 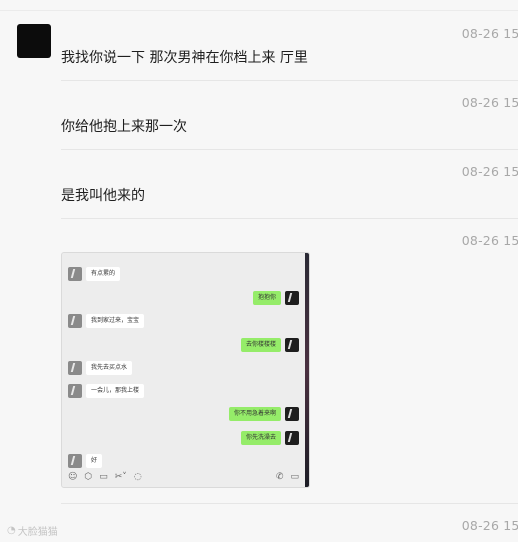 I want to click on chat-bubble: 我到家过来，宝宝, so click(x=115, y=321).